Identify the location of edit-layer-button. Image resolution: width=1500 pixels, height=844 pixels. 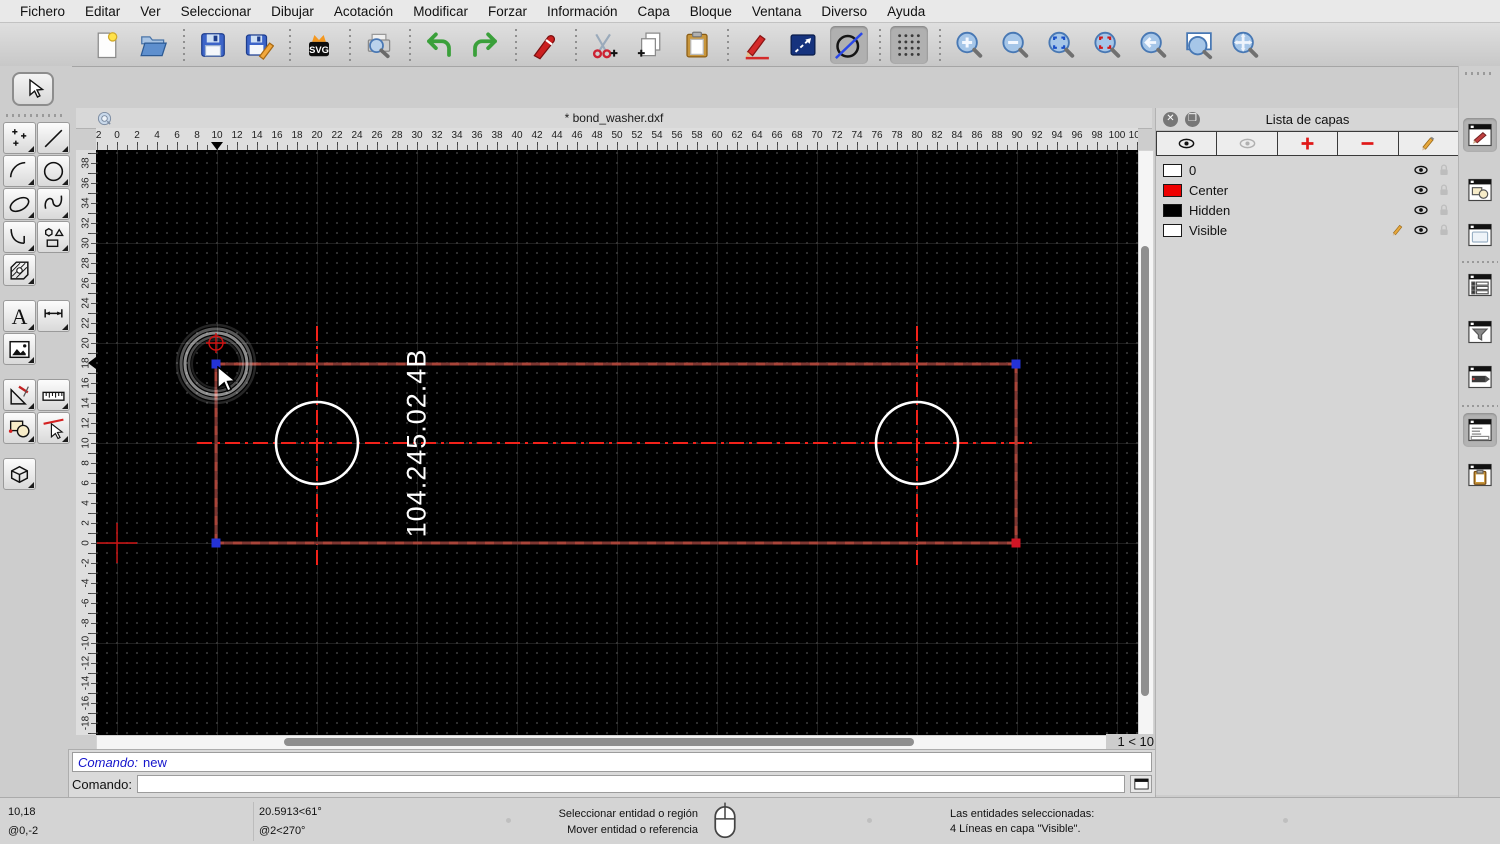
(1428, 143).